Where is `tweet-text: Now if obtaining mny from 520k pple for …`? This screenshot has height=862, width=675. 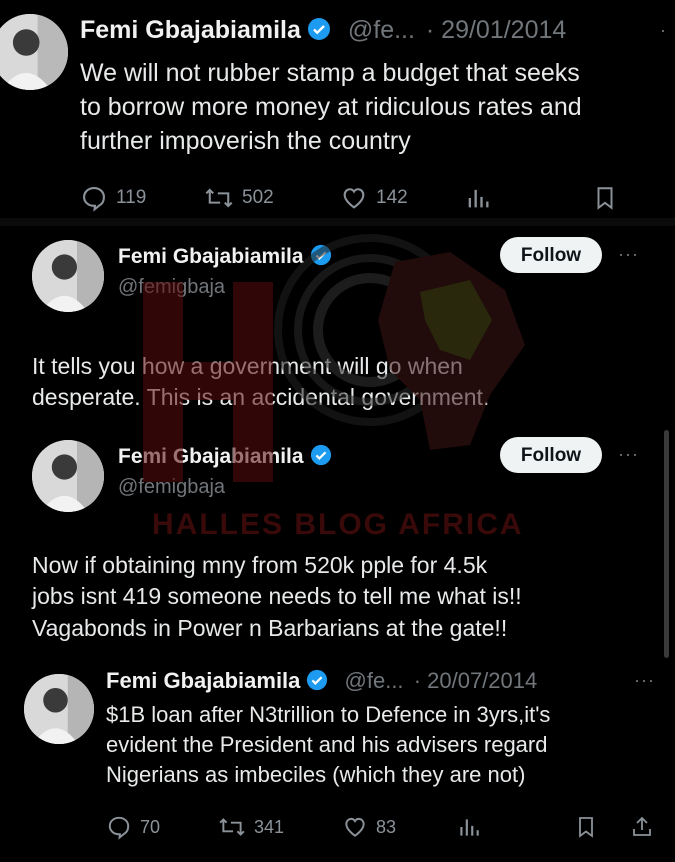 tweet-text: Now if obtaining mny from 520k pple for … is located at coordinates (277, 596).